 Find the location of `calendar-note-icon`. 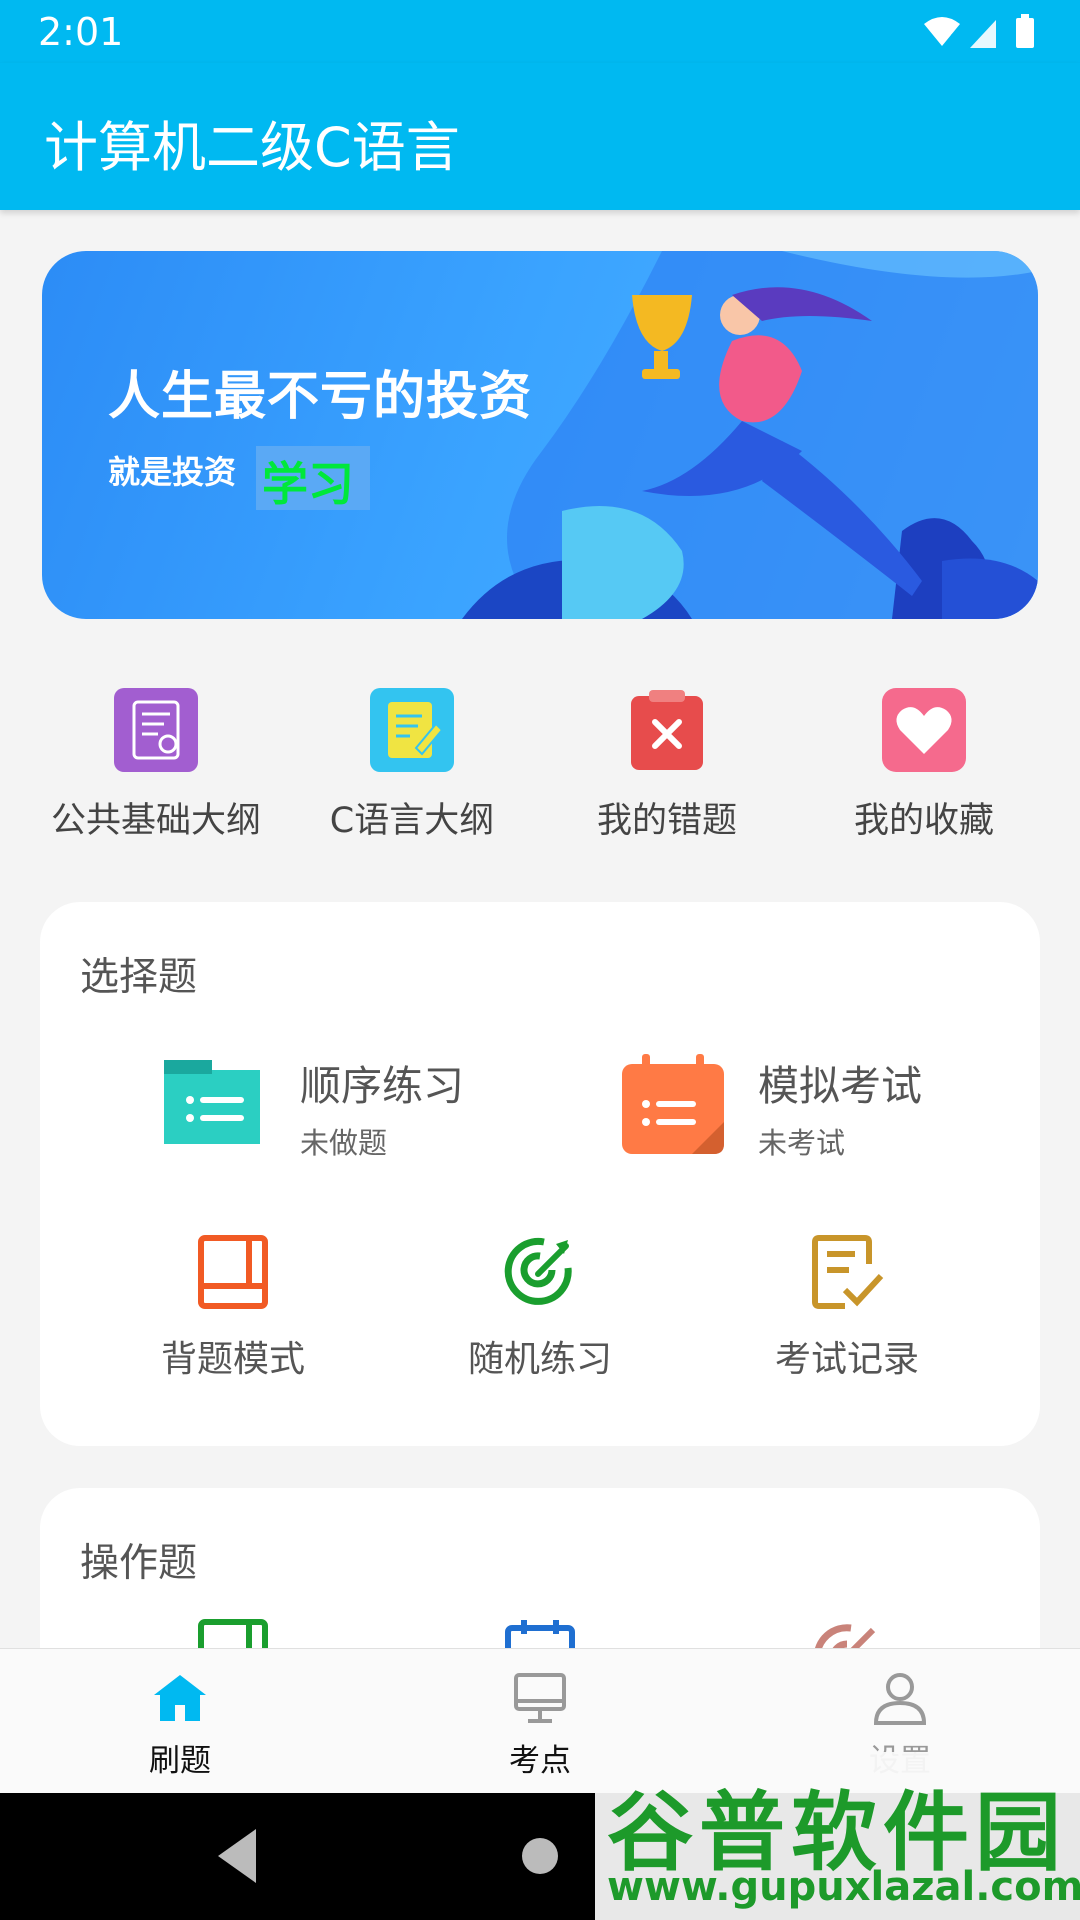

calendar-note-icon is located at coordinates (673, 1104).